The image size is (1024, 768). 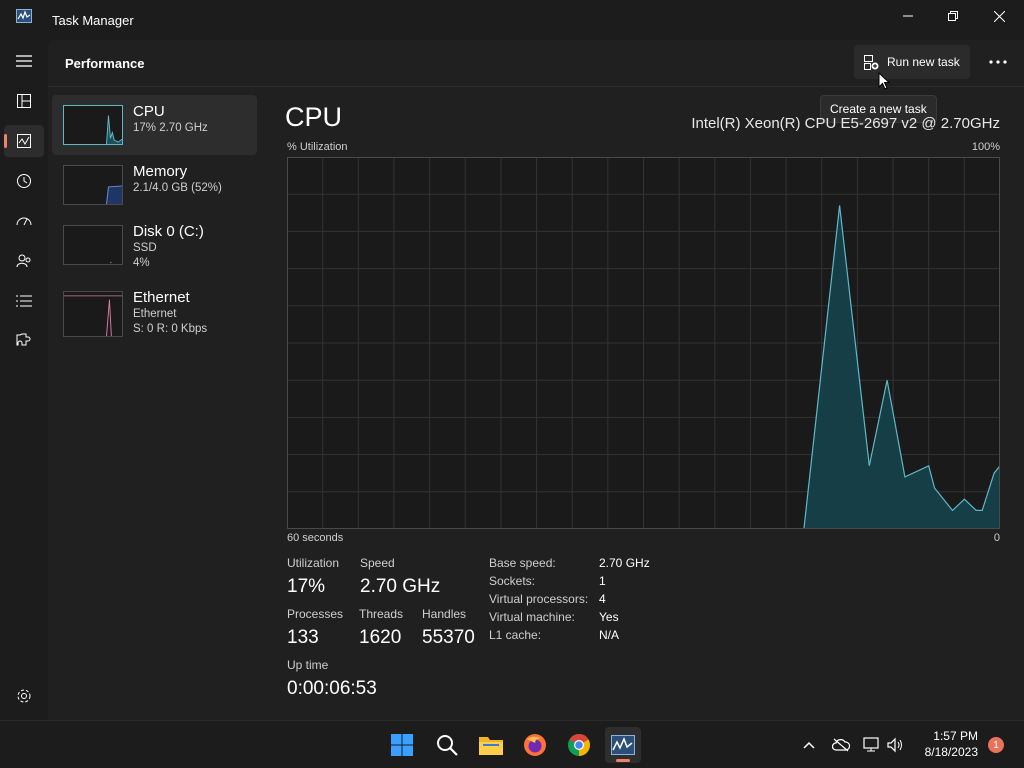 What do you see at coordinates (154, 185) in the screenshot?
I see `resource-memory: Memory 2.1/4.0 GB (52%)` at bounding box center [154, 185].